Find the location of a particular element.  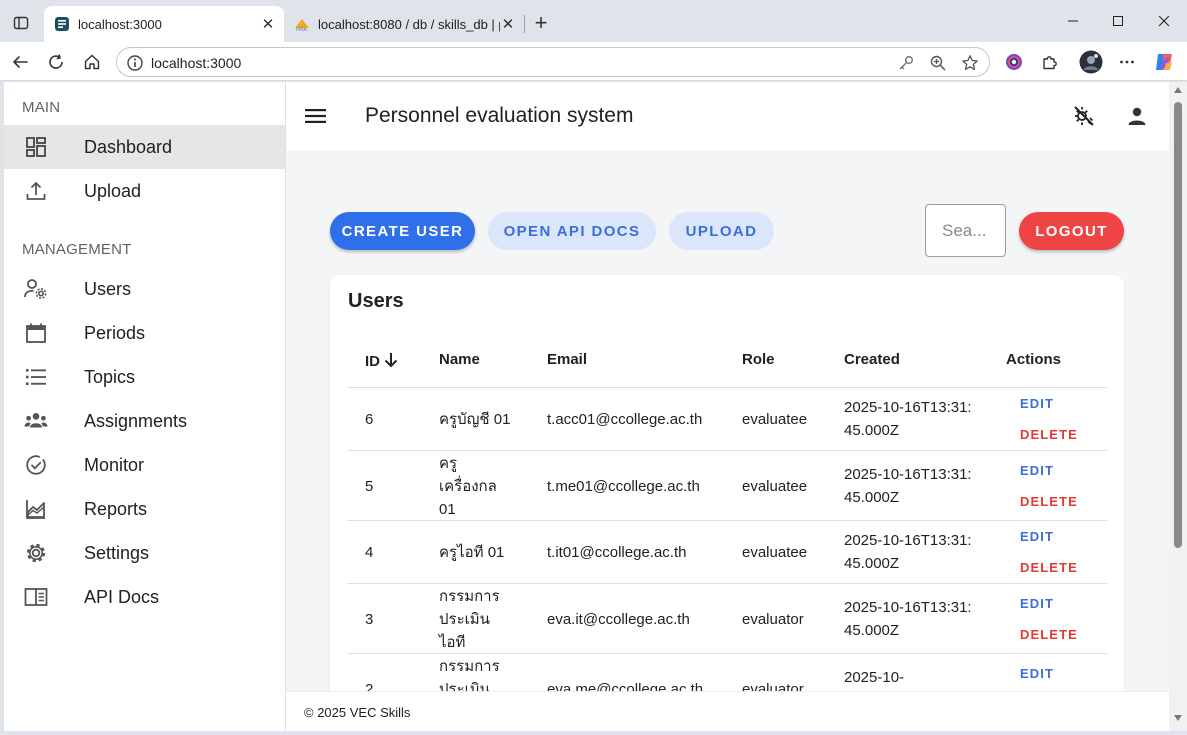

tab-title: localhost:3000 is located at coordinates (120, 24).